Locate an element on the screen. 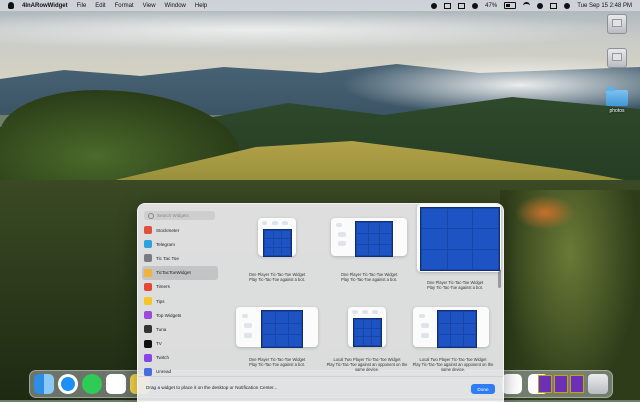 This screenshot has height=402, width=640. sidebar-item-tv: TV is located at coordinates (180, 344).